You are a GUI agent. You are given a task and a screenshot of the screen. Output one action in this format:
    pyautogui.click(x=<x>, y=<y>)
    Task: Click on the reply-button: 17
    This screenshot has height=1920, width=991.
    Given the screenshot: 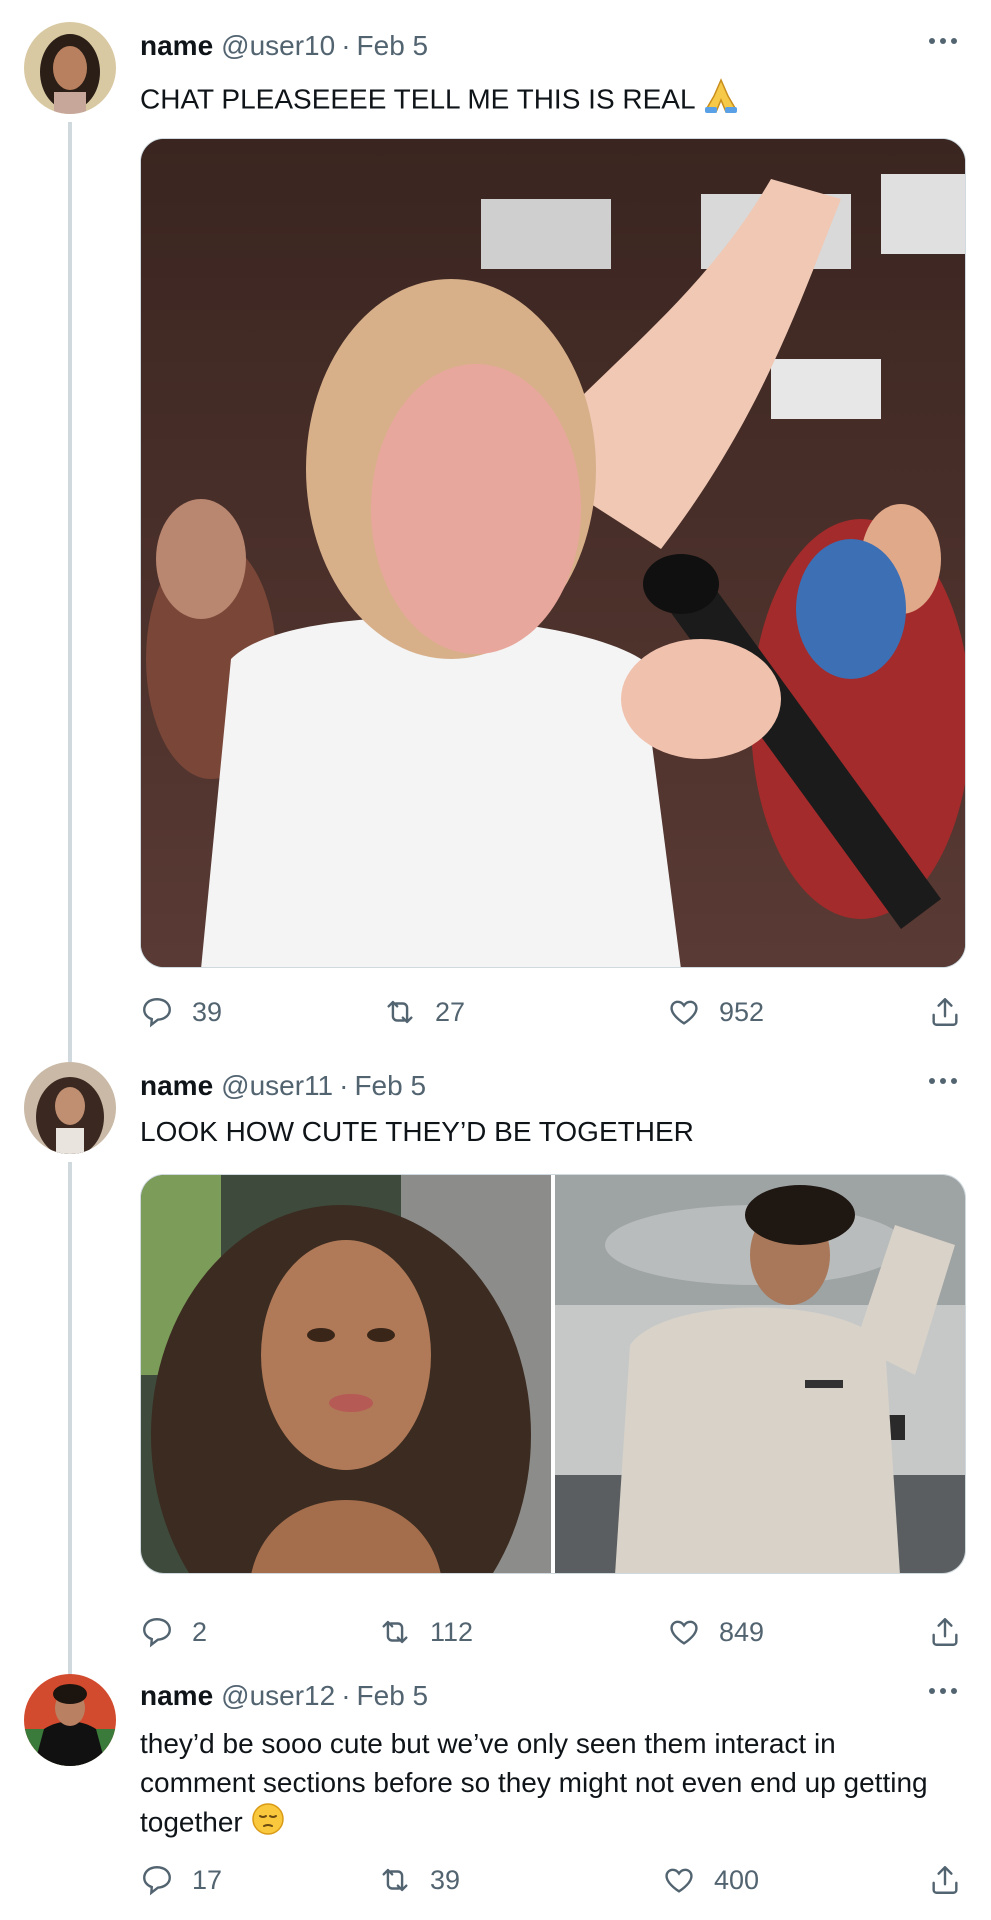 What is the action you would take?
    pyautogui.click(x=181, y=1880)
    